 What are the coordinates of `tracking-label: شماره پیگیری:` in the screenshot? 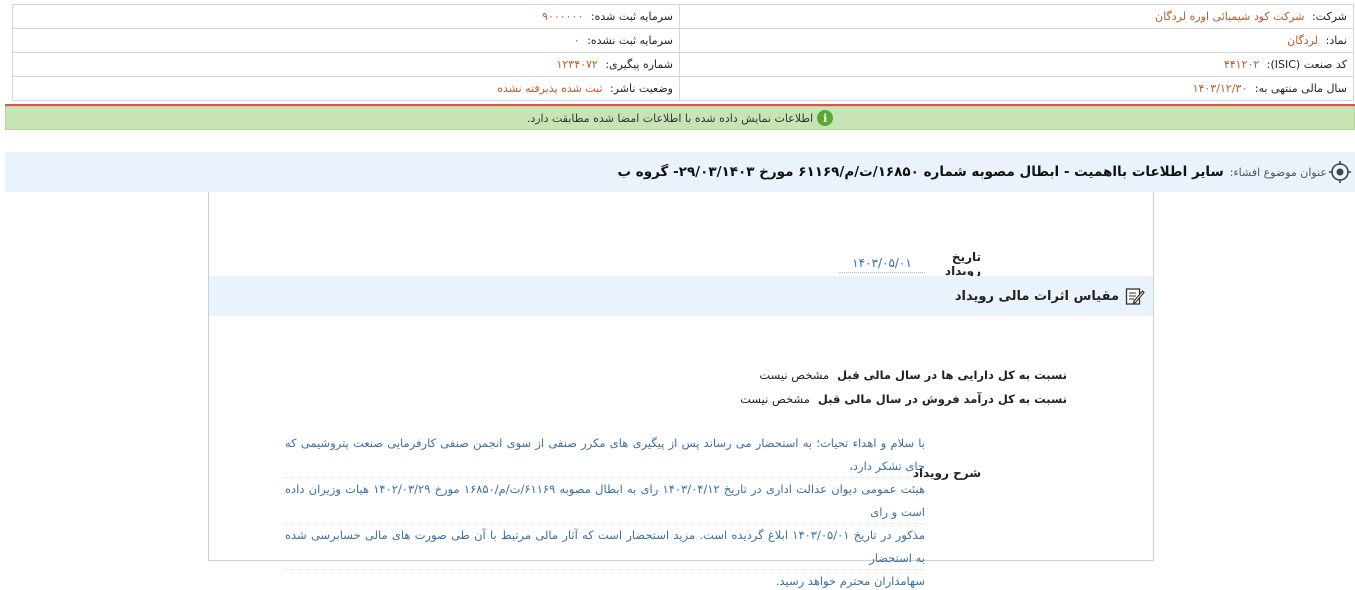 It's located at (639, 64).